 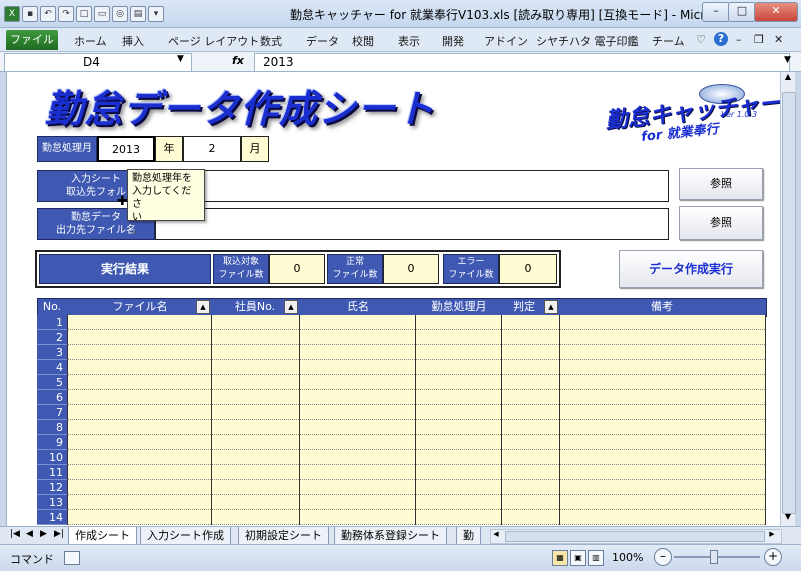 I want to click on new-file-icon: □, so click(x=84, y=14).